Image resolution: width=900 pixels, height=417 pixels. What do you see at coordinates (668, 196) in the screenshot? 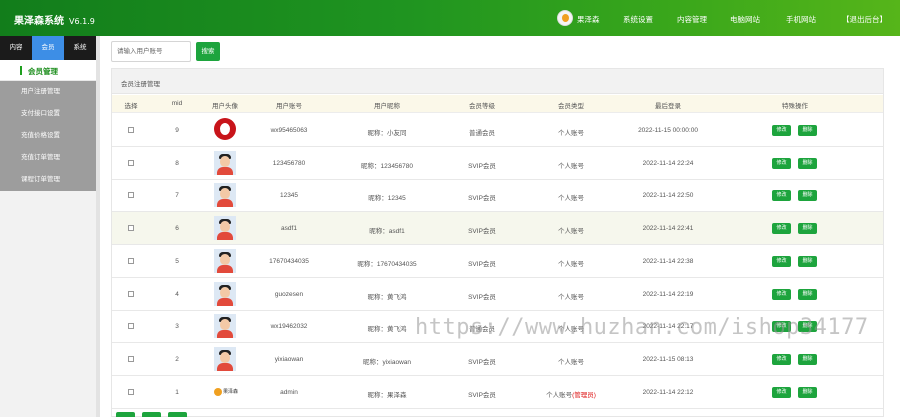
I see `row-last-login: 2022-11-14 22:50` at bounding box center [668, 196].